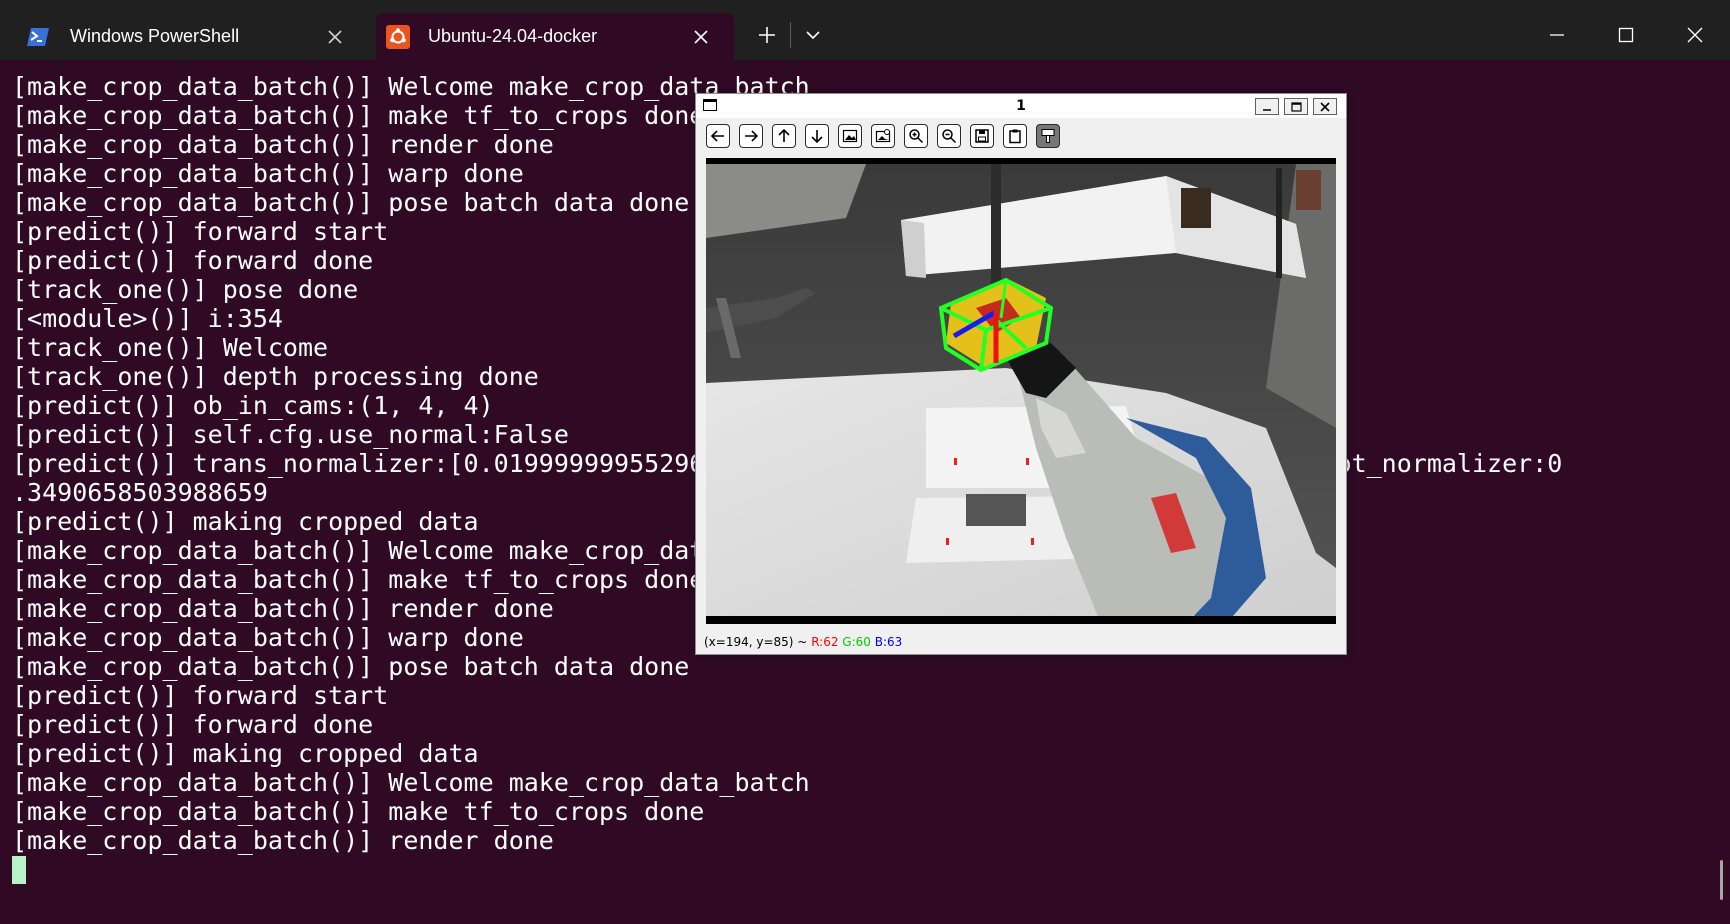 The image size is (1730, 924). Describe the element at coordinates (1267, 106) in the screenshot. I see `viewer-minimize-button` at that location.